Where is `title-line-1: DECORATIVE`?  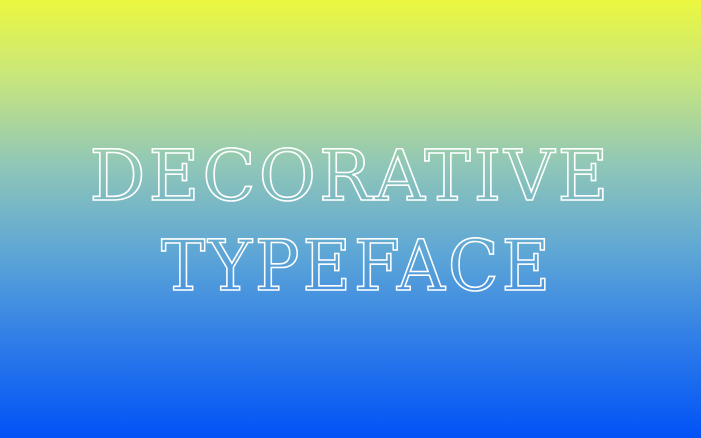
title-line-1: DECORATIVE is located at coordinates (351, 176).